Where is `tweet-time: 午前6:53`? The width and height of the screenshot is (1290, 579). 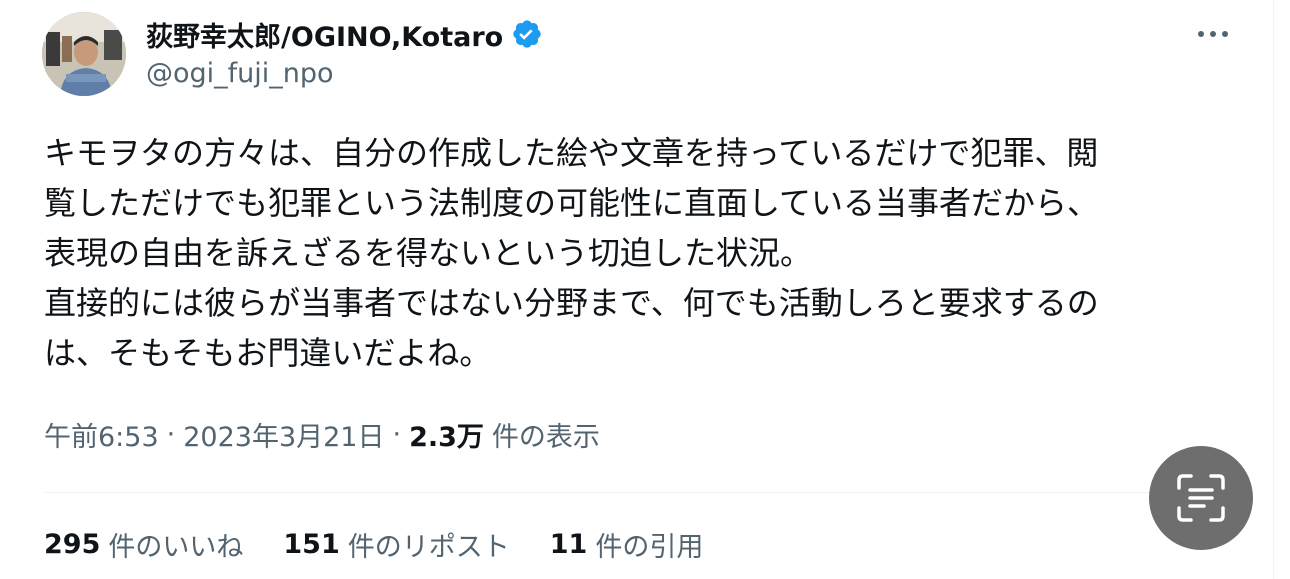
tweet-time: 午前6:53 is located at coordinates (101, 434).